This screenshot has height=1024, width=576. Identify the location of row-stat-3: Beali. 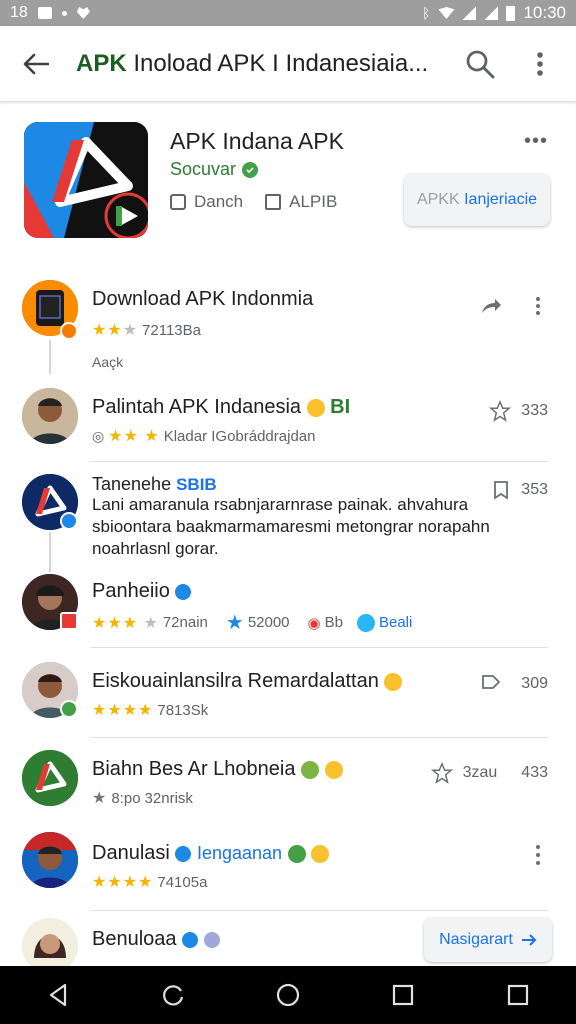
(395, 622).